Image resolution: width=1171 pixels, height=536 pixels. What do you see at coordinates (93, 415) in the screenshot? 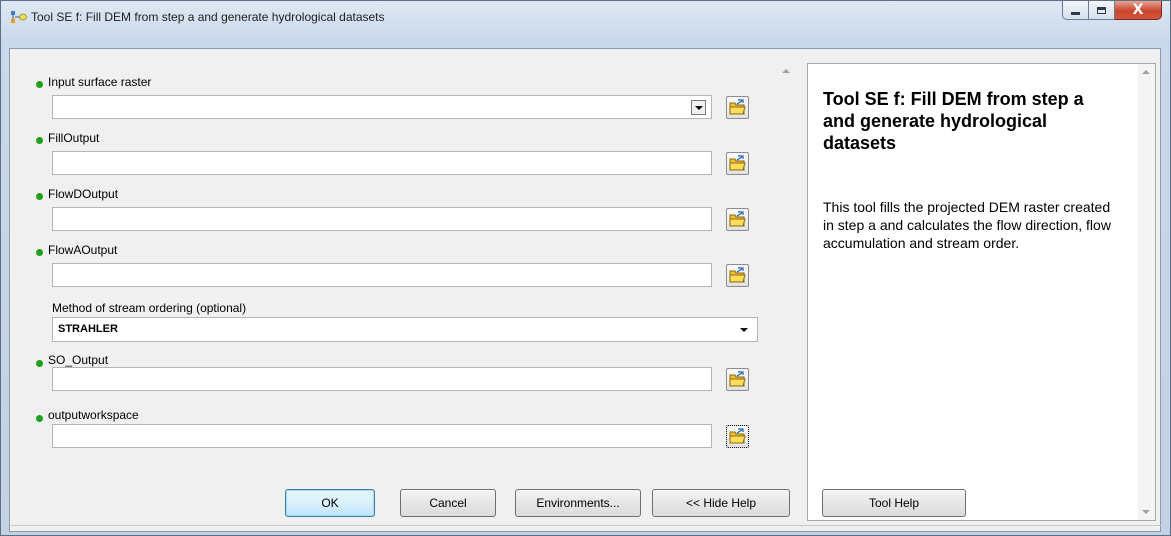
I see `param-label-outputworkspace: outputworkspace` at bounding box center [93, 415].